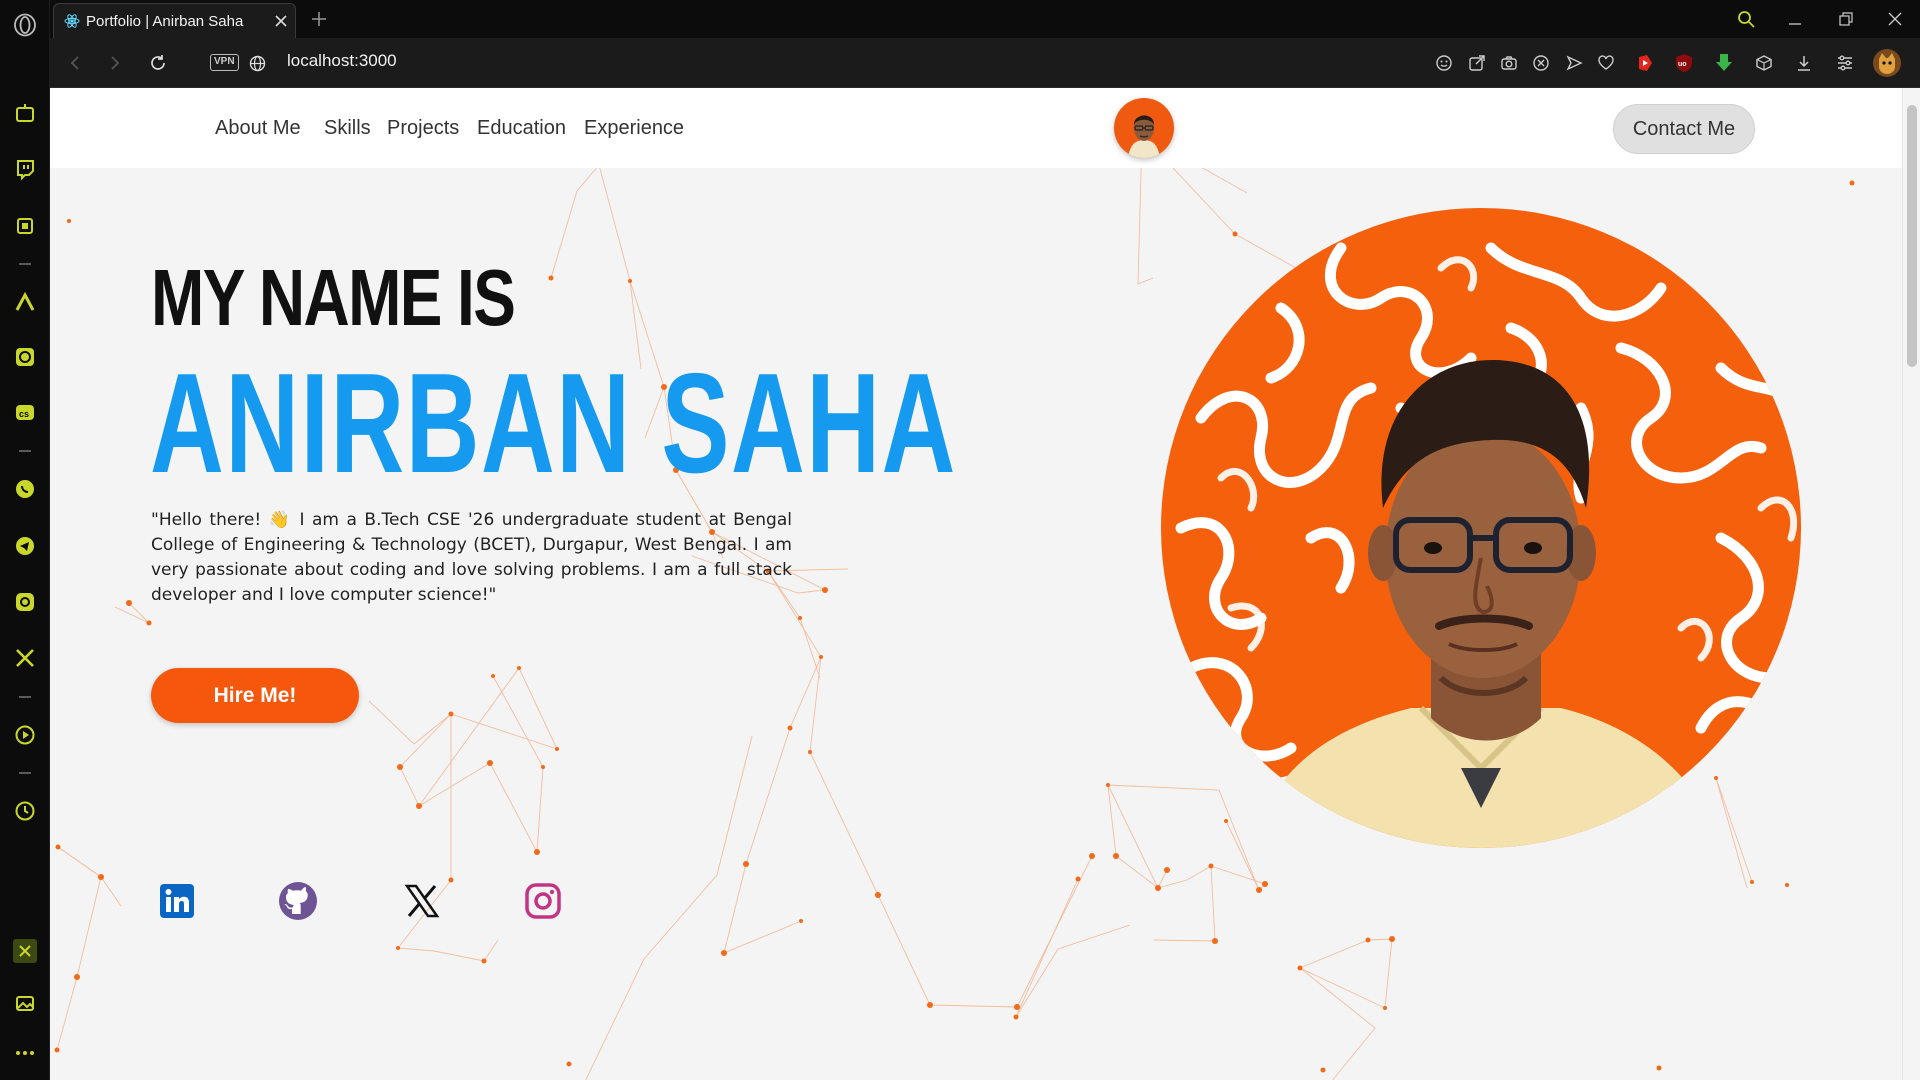 The image size is (1920, 1080). What do you see at coordinates (25, 357) in the screenshot?
I see `chatgpt-icon` at bounding box center [25, 357].